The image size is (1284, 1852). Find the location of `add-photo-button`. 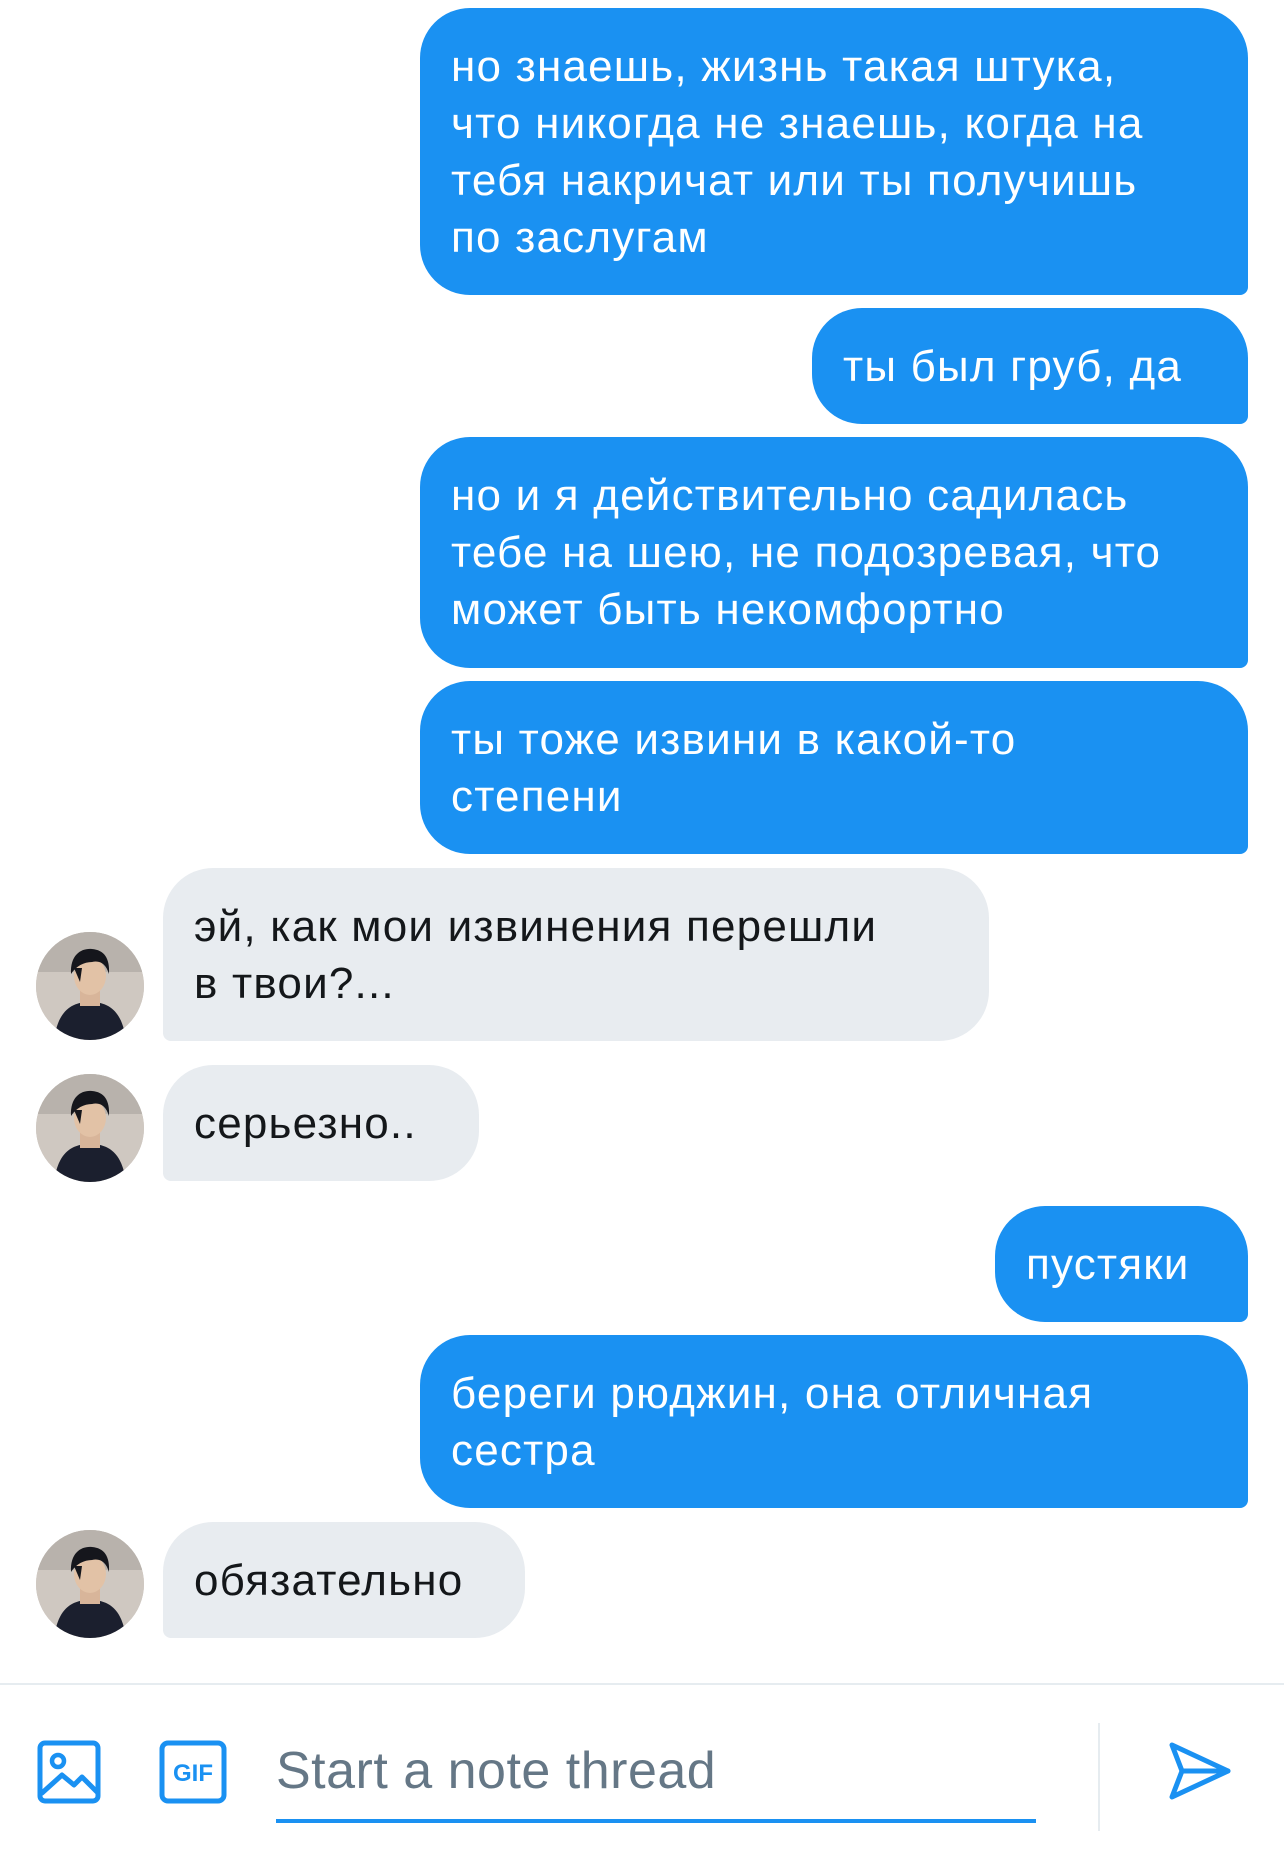

add-photo-button is located at coordinates (72, 1771).